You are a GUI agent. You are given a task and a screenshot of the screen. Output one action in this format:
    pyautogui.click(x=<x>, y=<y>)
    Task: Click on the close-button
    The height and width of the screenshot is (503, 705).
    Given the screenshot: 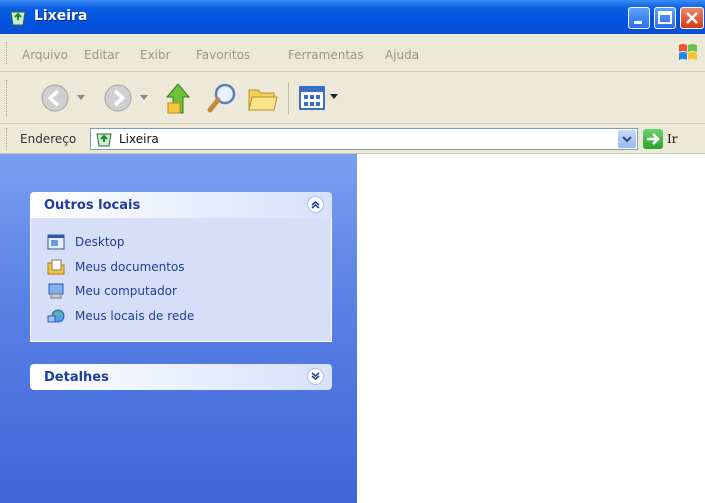 What is the action you would take?
    pyautogui.click(x=692, y=18)
    